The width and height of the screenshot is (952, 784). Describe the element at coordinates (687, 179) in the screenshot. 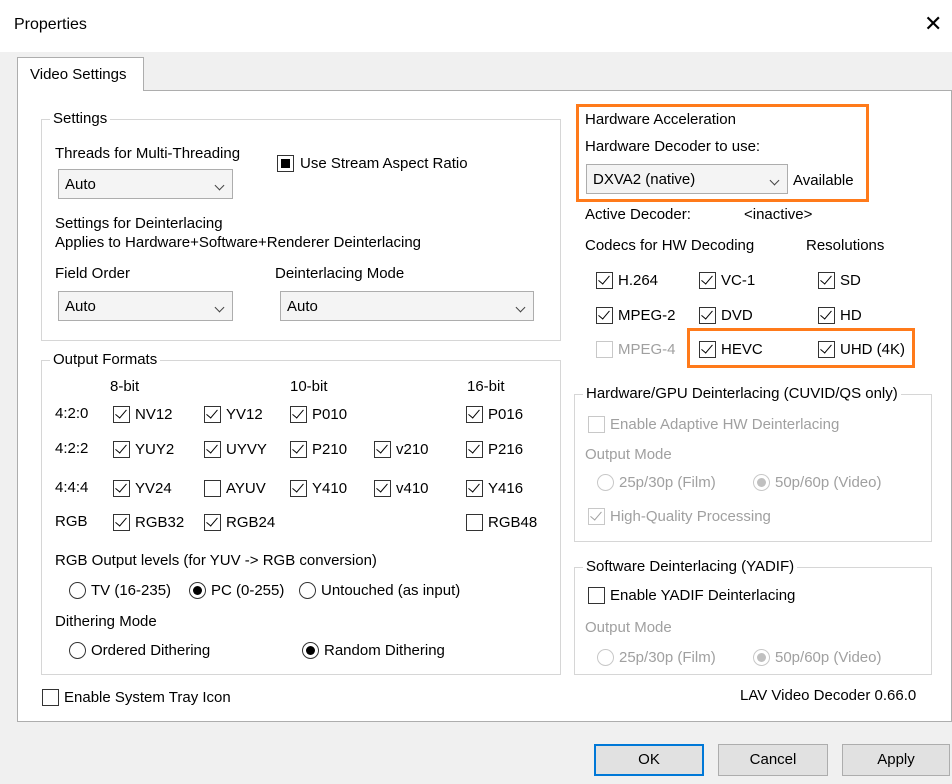

I see `hw-decoder-dropdown: DXVA2 (native)` at that location.